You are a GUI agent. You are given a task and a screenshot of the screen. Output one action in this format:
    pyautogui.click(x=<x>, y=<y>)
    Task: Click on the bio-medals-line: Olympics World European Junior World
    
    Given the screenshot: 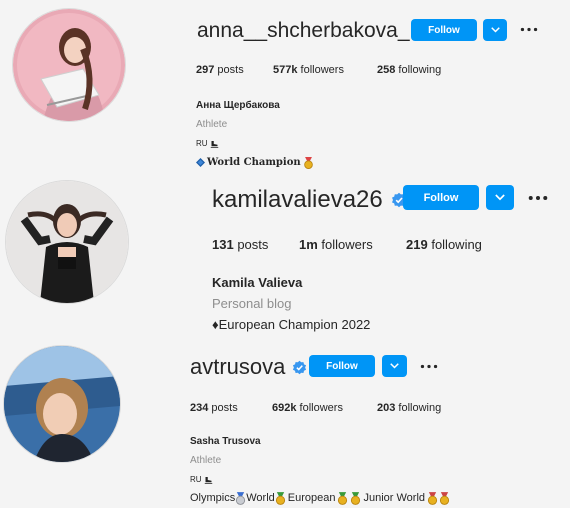 What is the action you would take?
    pyautogui.click(x=320, y=498)
    